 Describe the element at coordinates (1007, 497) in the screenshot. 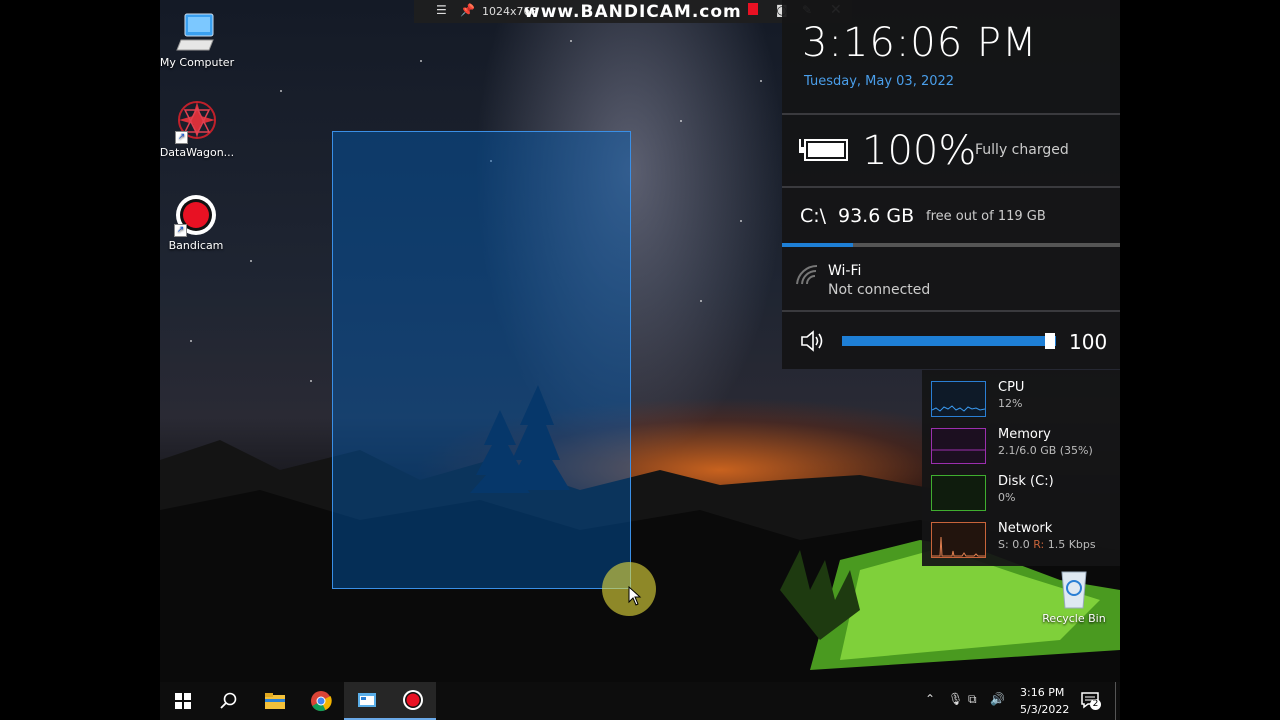

I see `disk-value: 0%` at that location.